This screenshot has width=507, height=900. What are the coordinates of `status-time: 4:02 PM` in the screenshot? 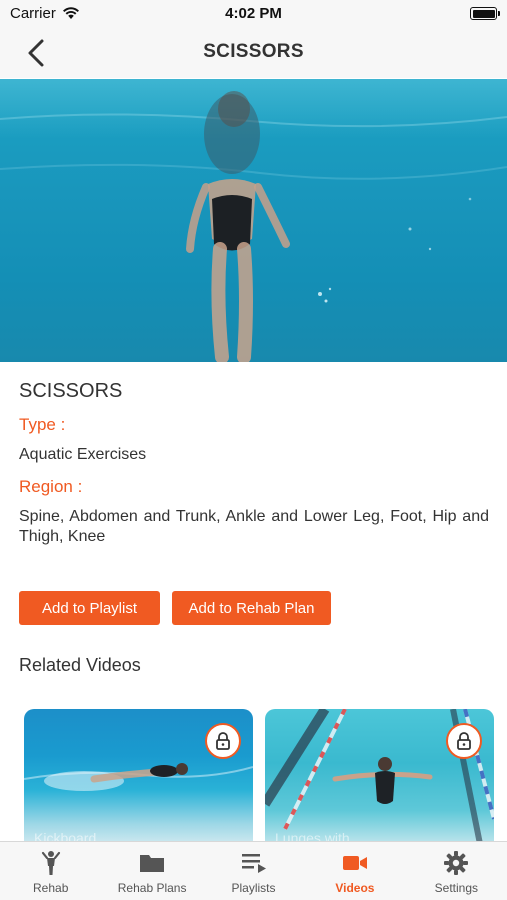 It's located at (253, 13).